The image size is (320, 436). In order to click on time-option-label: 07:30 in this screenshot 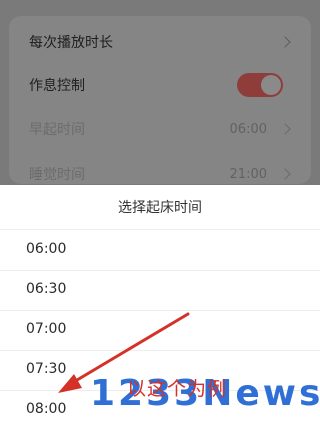, I will do `click(46, 369)`.